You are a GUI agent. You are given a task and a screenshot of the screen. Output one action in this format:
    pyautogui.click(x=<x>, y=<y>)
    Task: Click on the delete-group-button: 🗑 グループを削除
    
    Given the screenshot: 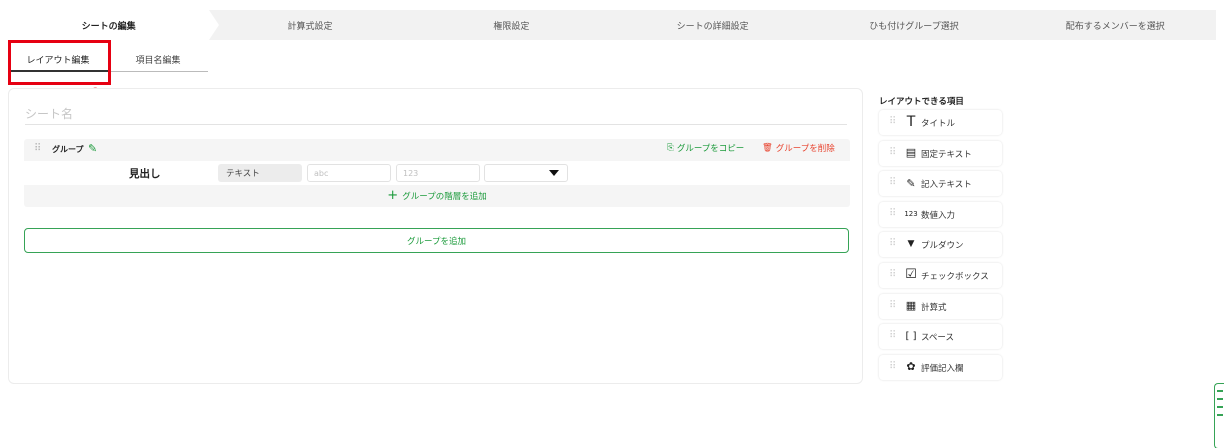 What is the action you would take?
    pyautogui.click(x=798, y=148)
    